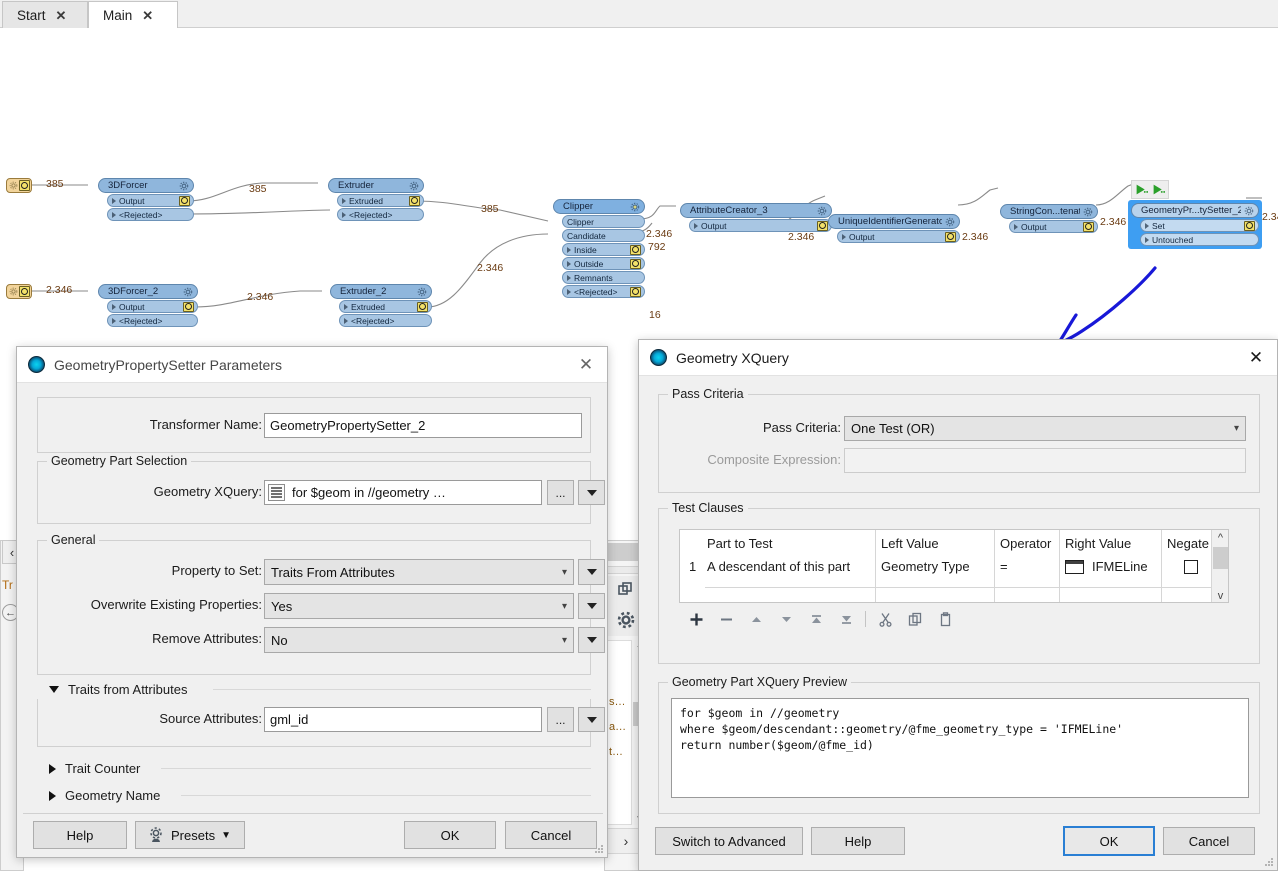  Describe the element at coordinates (551, 835) in the screenshot. I see `cancel-button: Cancel` at that location.